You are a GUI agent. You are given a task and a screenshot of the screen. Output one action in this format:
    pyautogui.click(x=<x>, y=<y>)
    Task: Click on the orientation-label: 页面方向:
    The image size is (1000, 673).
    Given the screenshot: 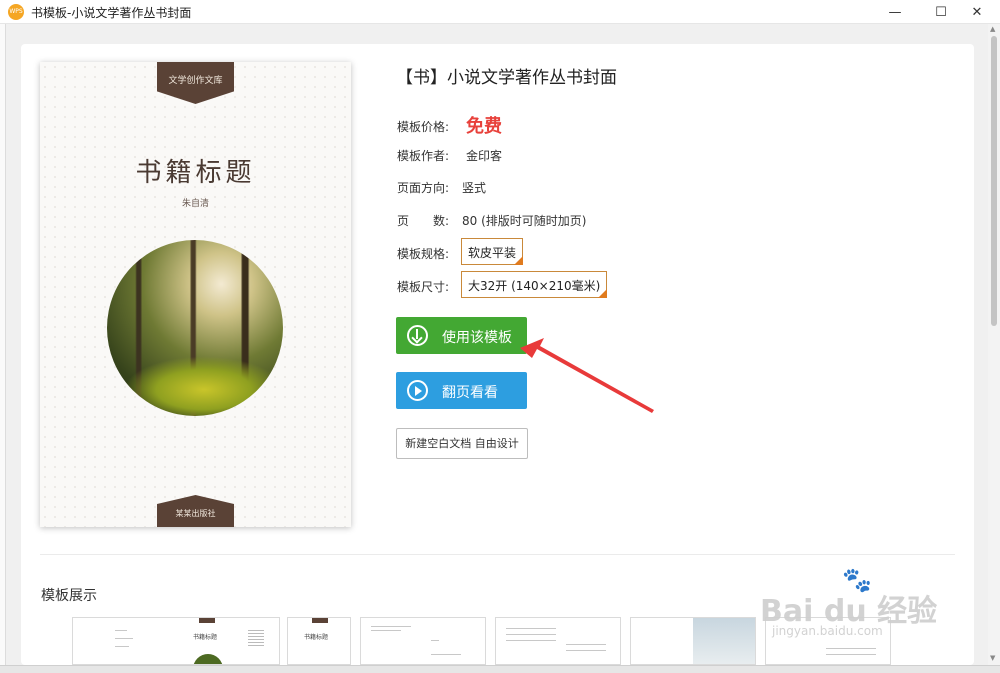 What is the action you would take?
    pyautogui.click(x=423, y=188)
    